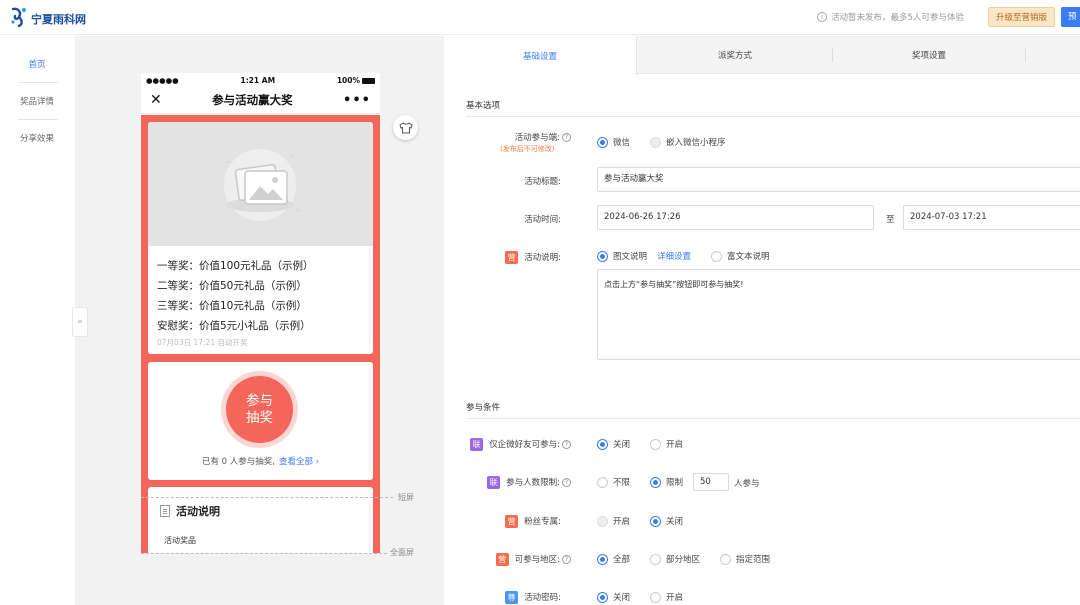 This screenshot has width=1080, height=605. I want to click on notice-text: 活动暂未发布，最多5人可参与体验, so click(897, 18).